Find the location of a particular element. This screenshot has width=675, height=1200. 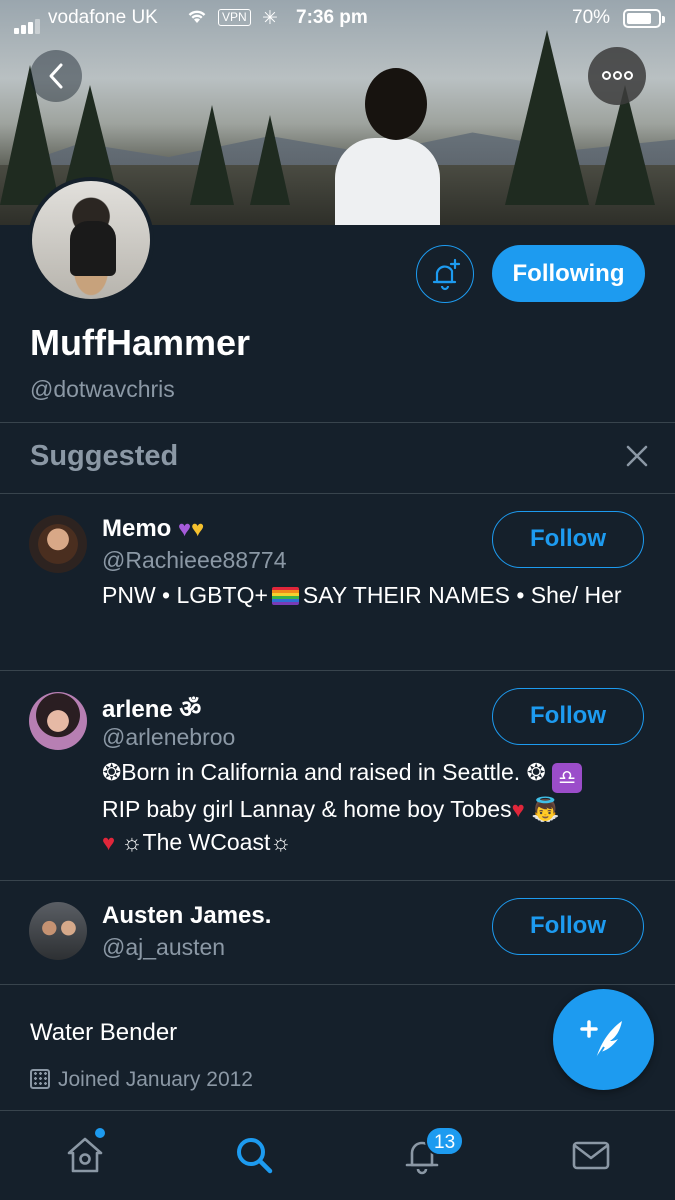

suggested-user-name: Memo ♥♥ is located at coordinates (153, 528).